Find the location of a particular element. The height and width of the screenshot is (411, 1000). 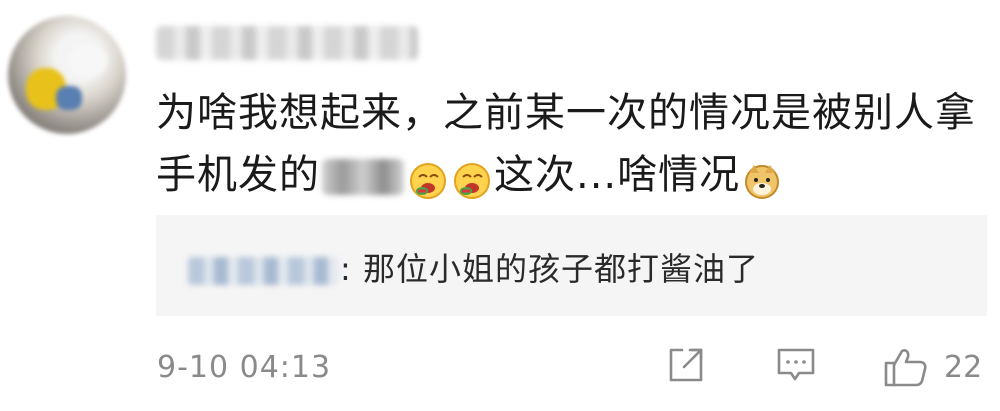

reply-text: 那位小姐的孩子都打酱油了 is located at coordinates (560, 269).